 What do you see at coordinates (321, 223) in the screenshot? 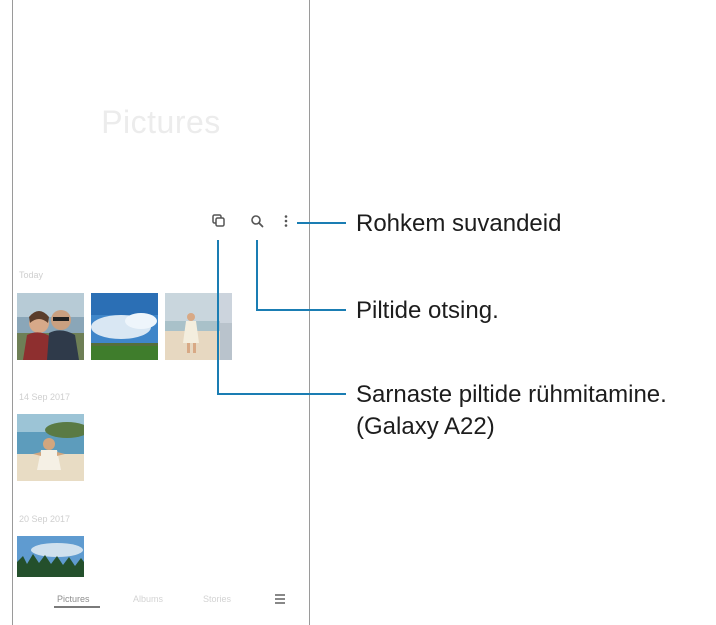
I see `callout-line-more-options` at bounding box center [321, 223].